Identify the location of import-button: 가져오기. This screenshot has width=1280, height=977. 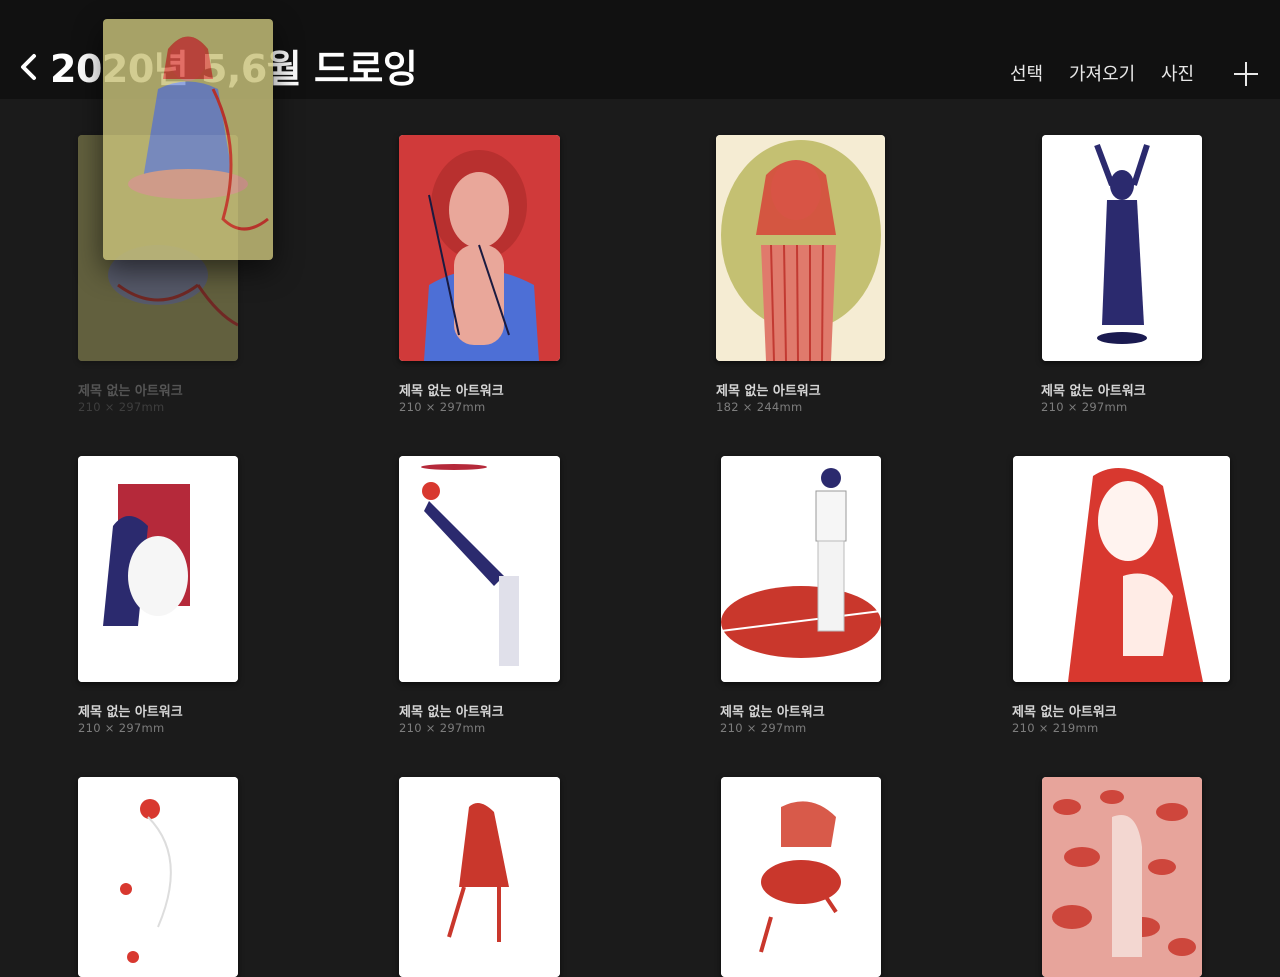
(1102, 73).